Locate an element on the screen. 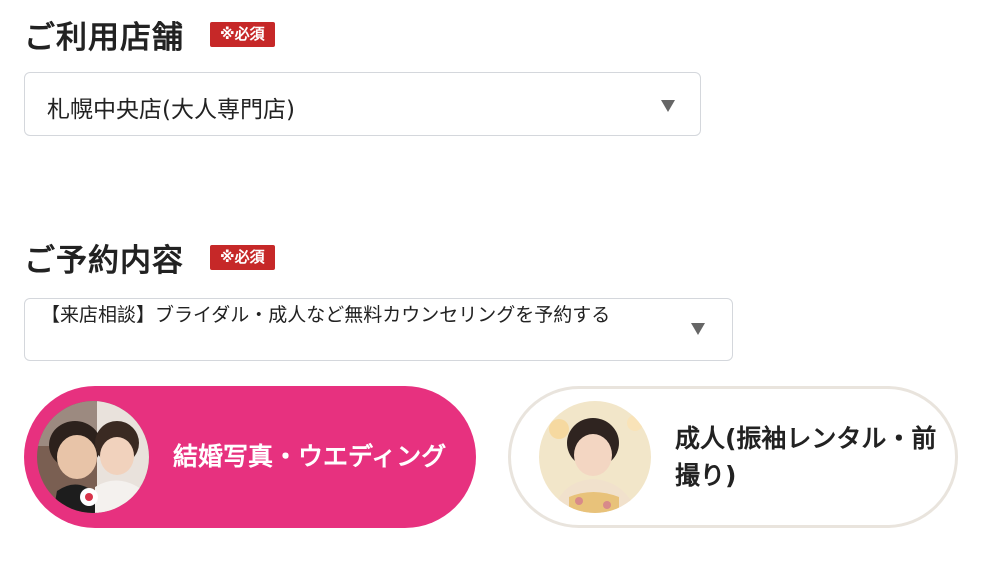 The image size is (1000, 580). store-heading: ご利用店舗 ※必須 is located at coordinates (149, 34).